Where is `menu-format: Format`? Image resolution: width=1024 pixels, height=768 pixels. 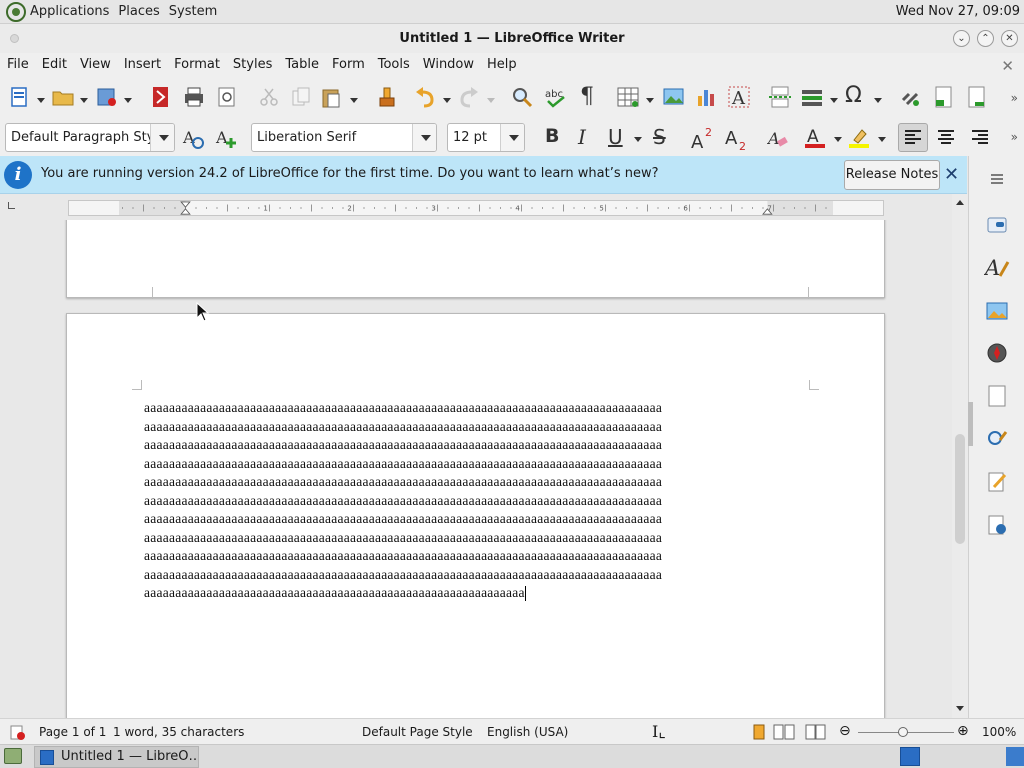
menu-format: Format is located at coordinates (197, 64).